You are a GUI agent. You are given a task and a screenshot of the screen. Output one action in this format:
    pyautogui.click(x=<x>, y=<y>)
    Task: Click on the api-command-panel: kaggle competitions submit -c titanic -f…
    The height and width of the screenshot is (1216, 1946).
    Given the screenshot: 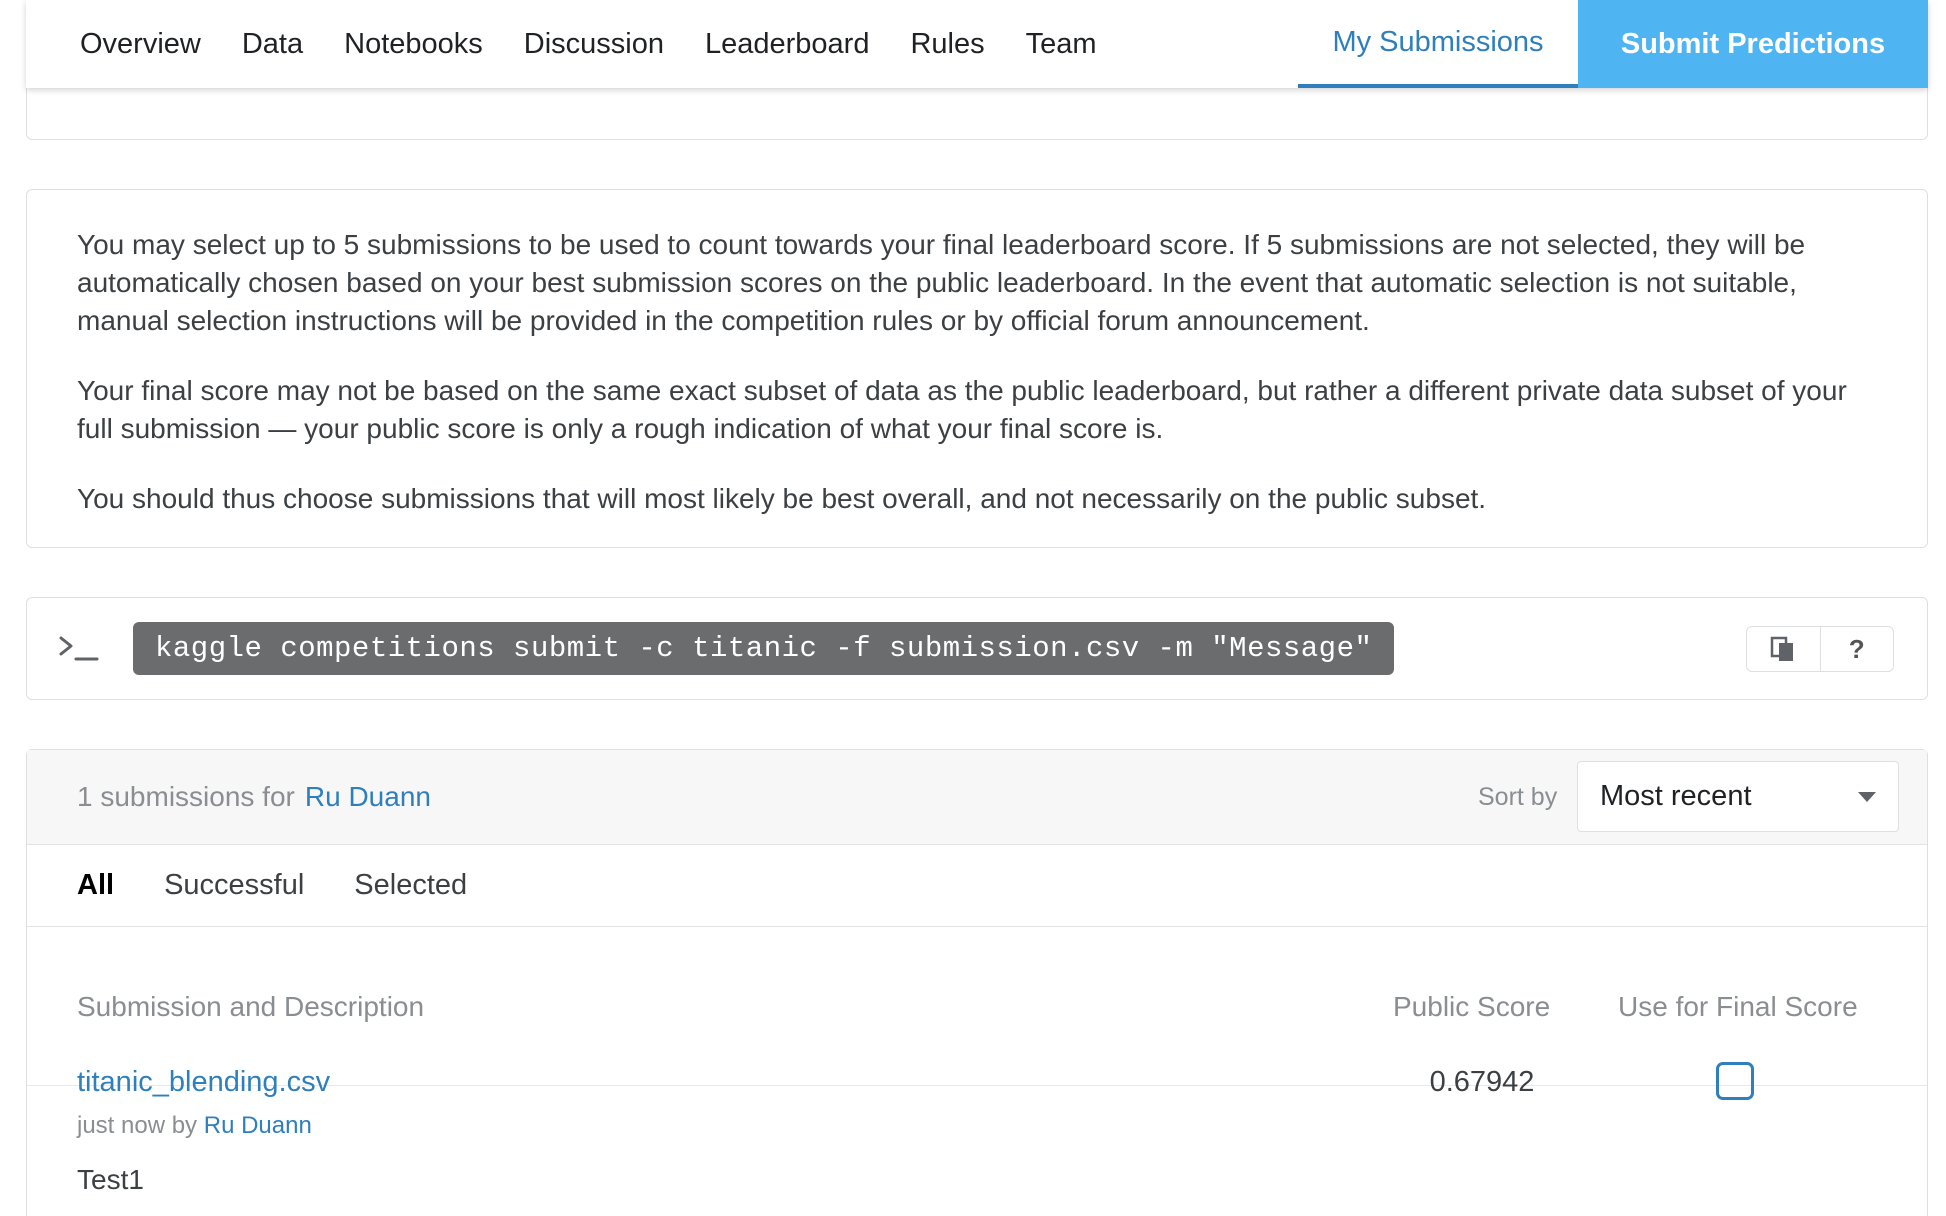 What is the action you would take?
    pyautogui.click(x=977, y=648)
    